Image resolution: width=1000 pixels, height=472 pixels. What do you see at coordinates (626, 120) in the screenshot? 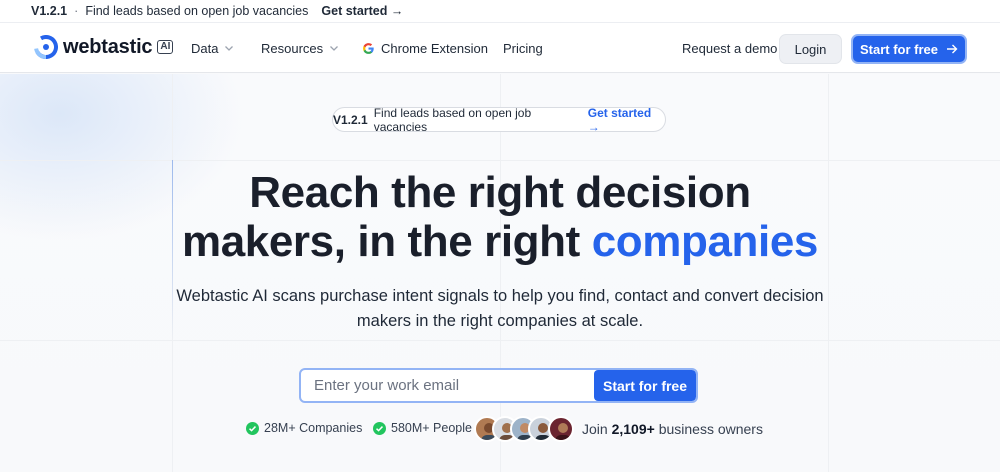
I see `pill-cta-link: Get started →` at bounding box center [626, 120].